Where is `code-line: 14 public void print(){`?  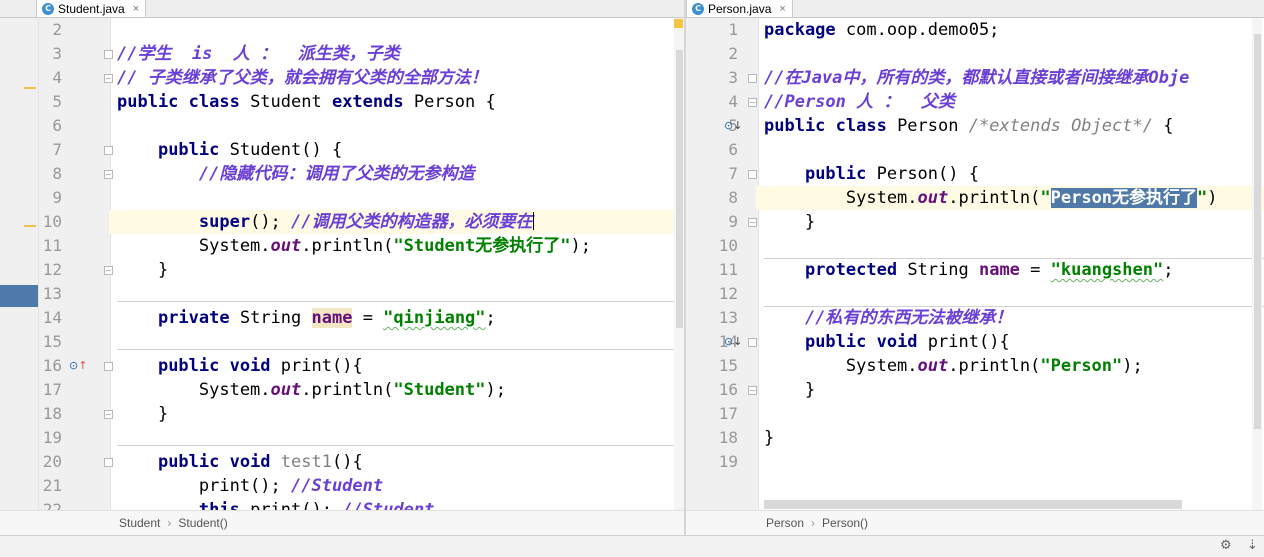 code-line: 14 public void print(){ is located at coordinates (975, 342).